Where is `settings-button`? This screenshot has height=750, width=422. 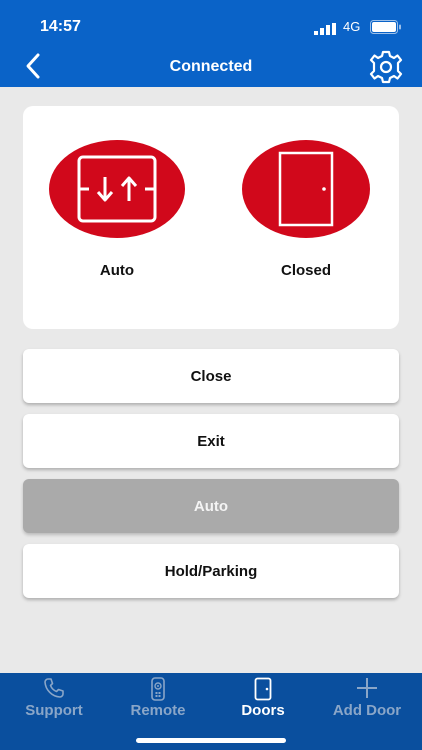
settings-button is located at coordinates (386, 67).